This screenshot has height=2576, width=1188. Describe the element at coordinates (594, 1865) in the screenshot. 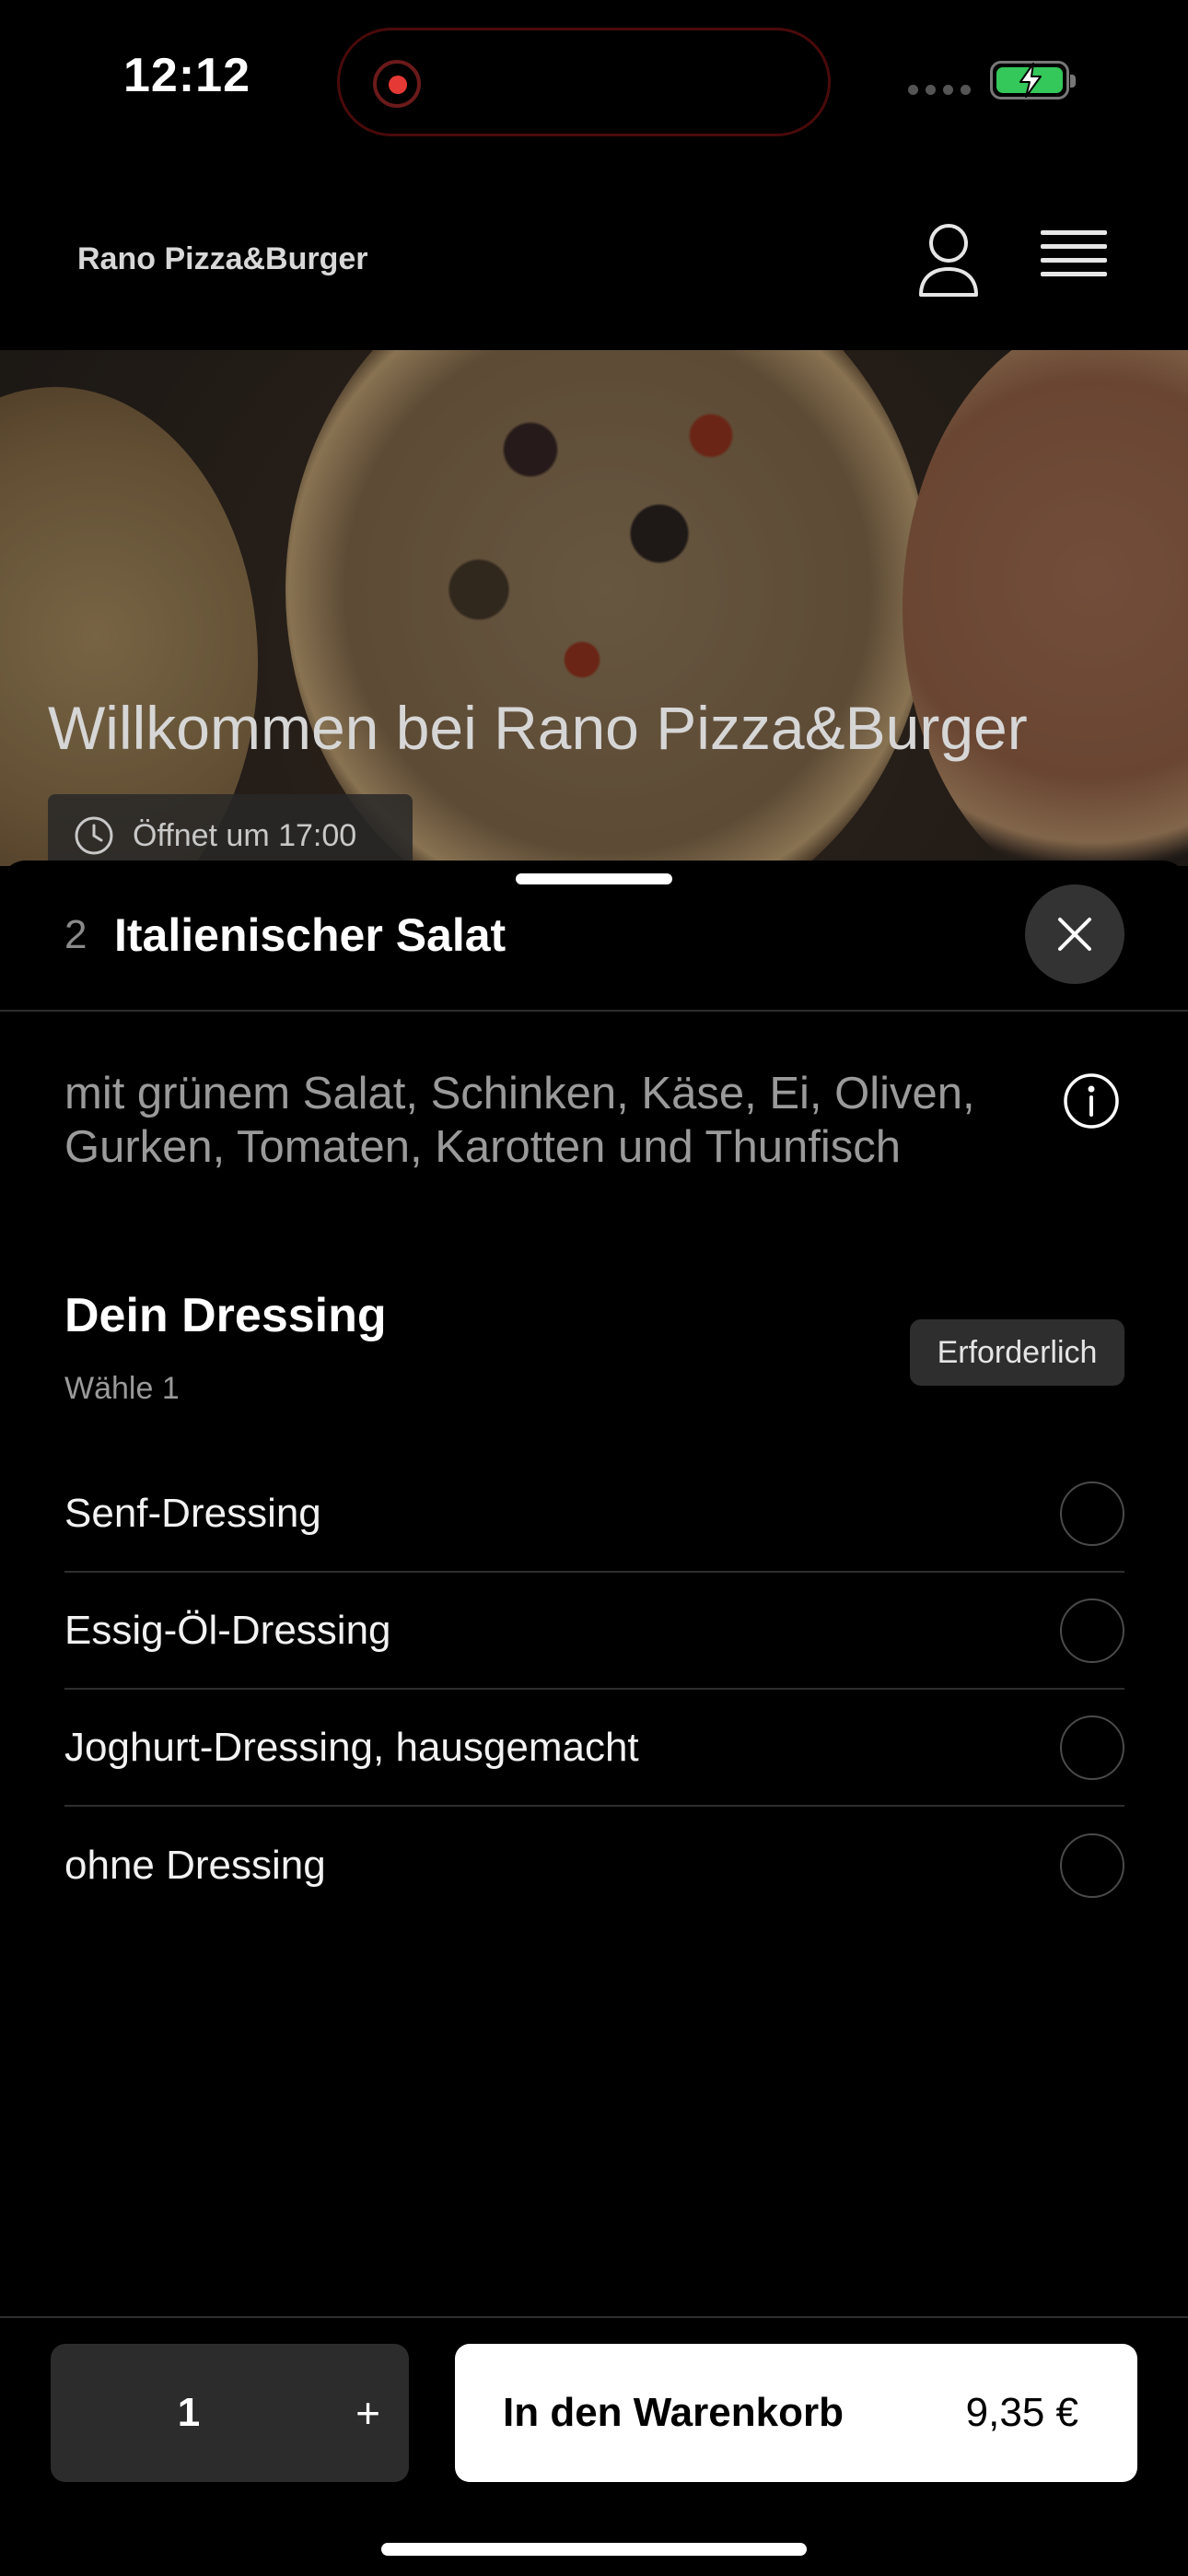

I see `option-ohne-dressing: ohne Dressing` at that location.